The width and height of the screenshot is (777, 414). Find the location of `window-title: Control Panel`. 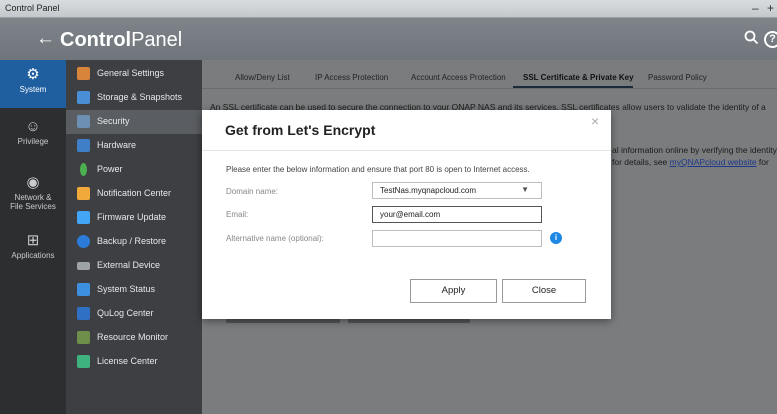

window-title: Control Panel is located at coordinates (32, 8).